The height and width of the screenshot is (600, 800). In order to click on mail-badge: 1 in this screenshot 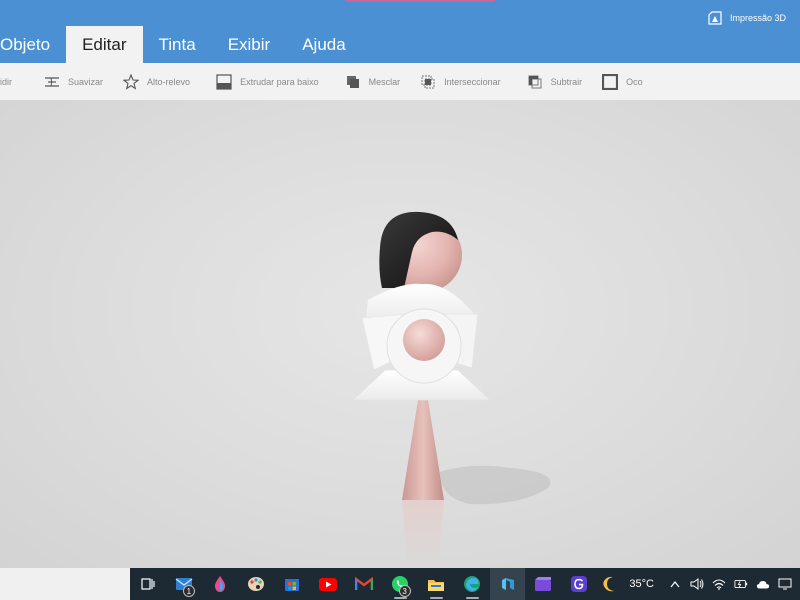, I will do `click(188, 591)`.